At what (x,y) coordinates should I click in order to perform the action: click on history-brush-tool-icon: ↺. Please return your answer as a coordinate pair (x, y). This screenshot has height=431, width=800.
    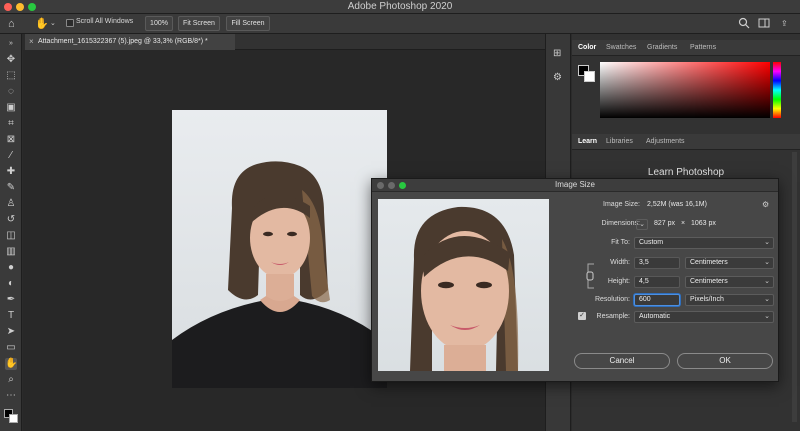
    Looking at the image, I should click on (11, 220).